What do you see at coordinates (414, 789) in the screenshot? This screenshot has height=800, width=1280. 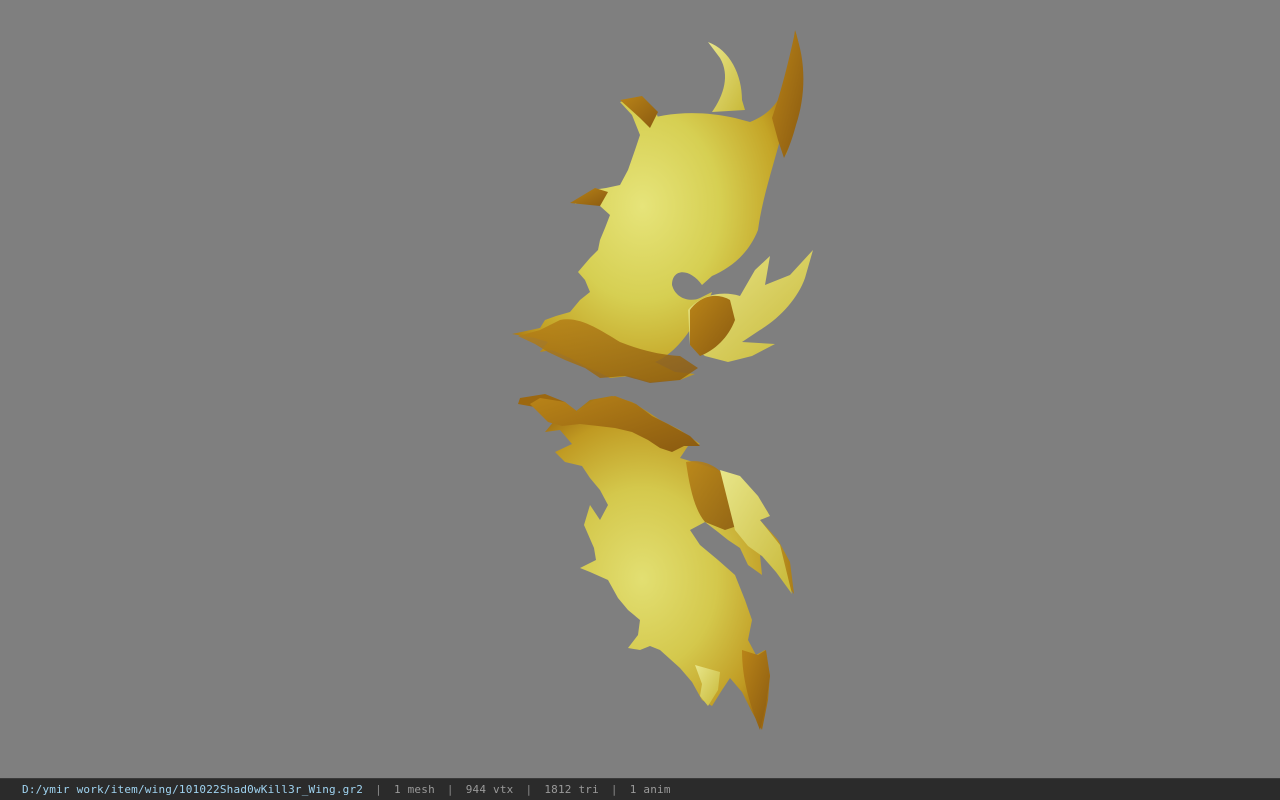 I see `mesh-count: 1 mesh` at bounding box center [414, 789].